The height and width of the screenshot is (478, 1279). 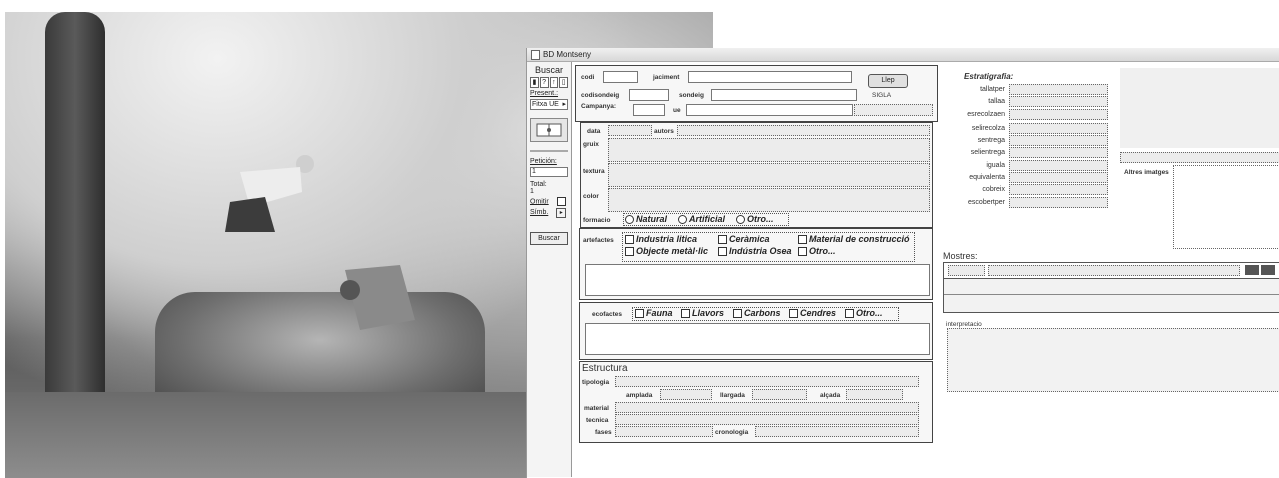 What do you see at coordinates (549, 104) in the screenshot?
I see `layout-select: Fitxa UE` at bounding box center [549, 104].